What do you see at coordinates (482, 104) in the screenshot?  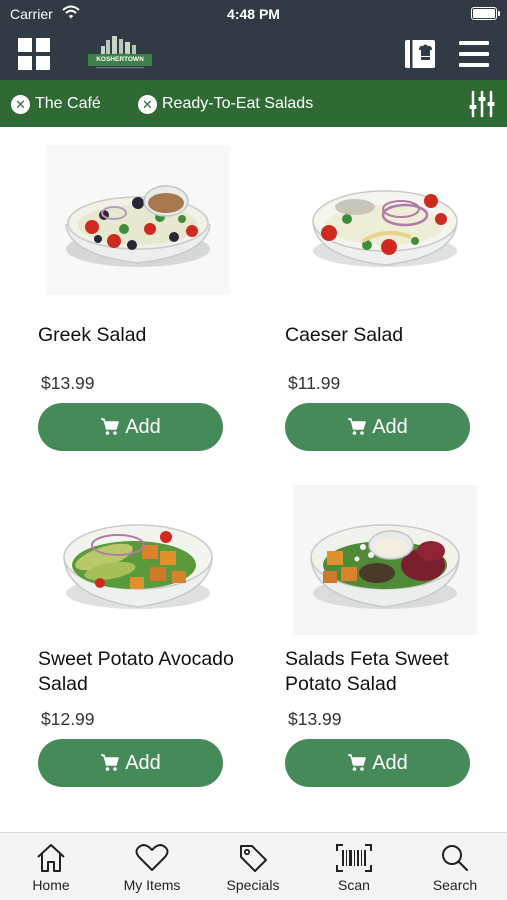 I see `filter-sliders-icon` at bounding box center [482, 104].